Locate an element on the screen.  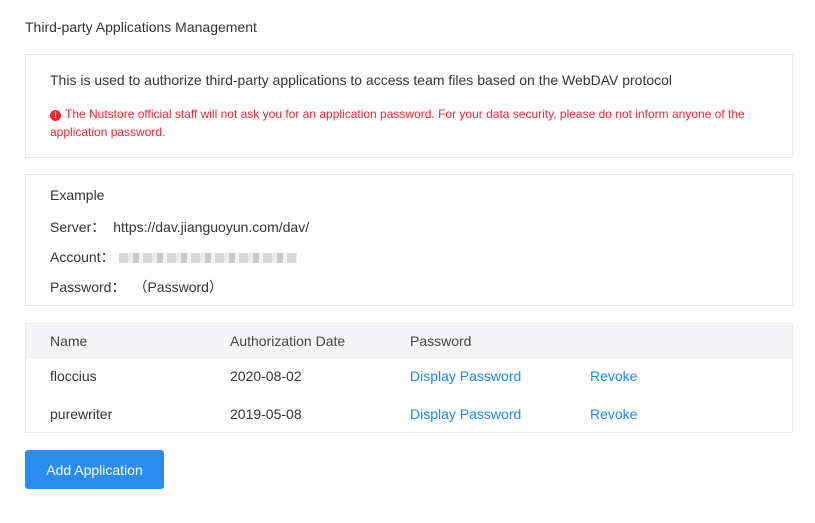
password-row: Password： （Password） is located at coordinates (136, 287).